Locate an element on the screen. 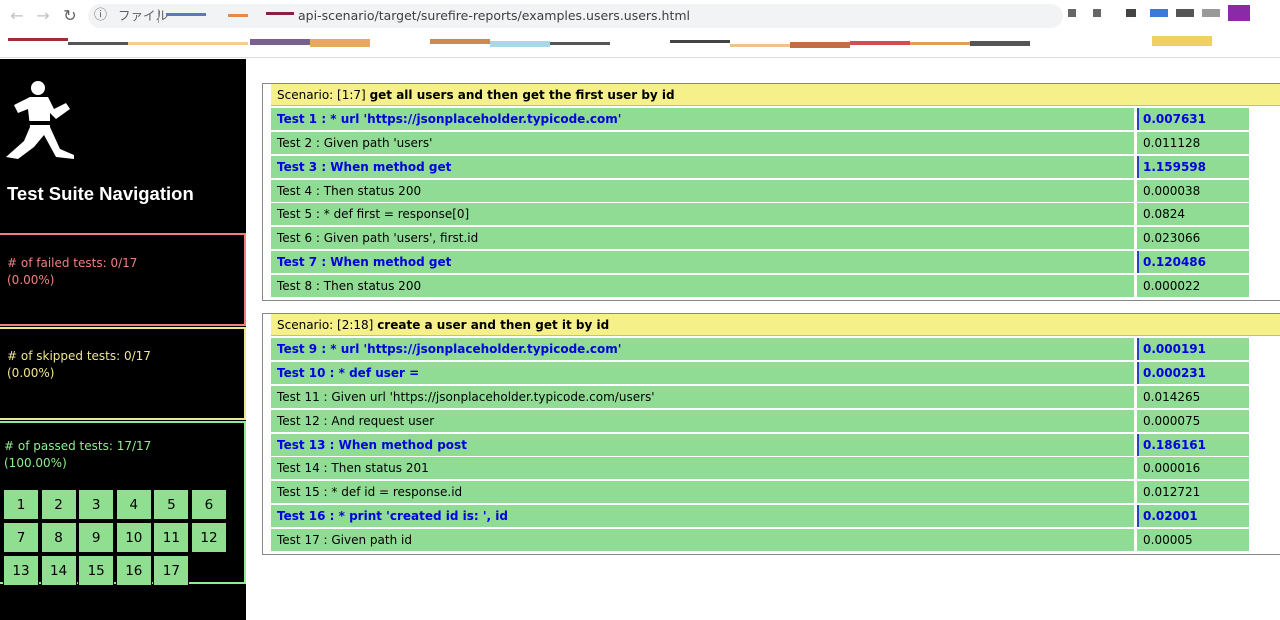 This screenshot has width=1280, height=620. scenario-name: create a user and then get it by id is located at coordinates (493, 325).